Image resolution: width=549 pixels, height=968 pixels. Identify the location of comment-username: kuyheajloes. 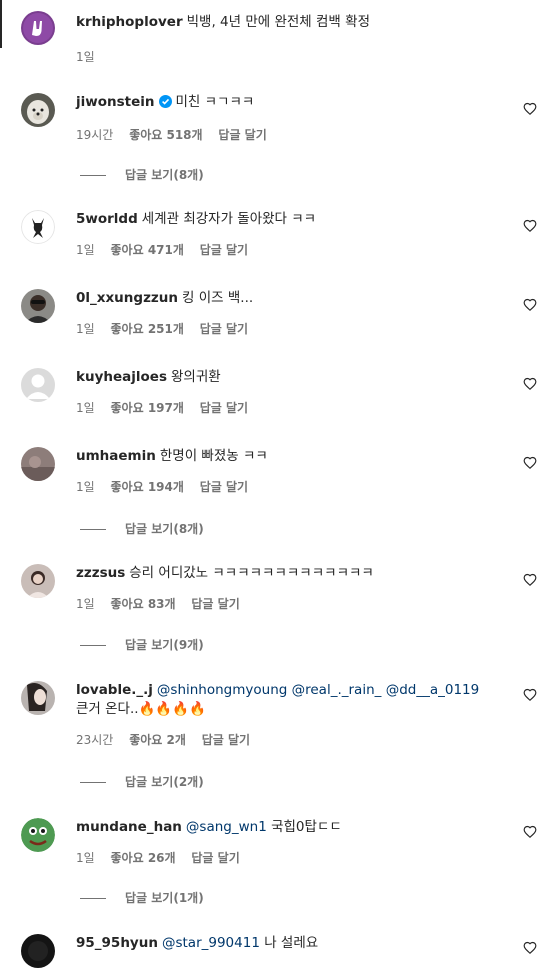
(121, 377).